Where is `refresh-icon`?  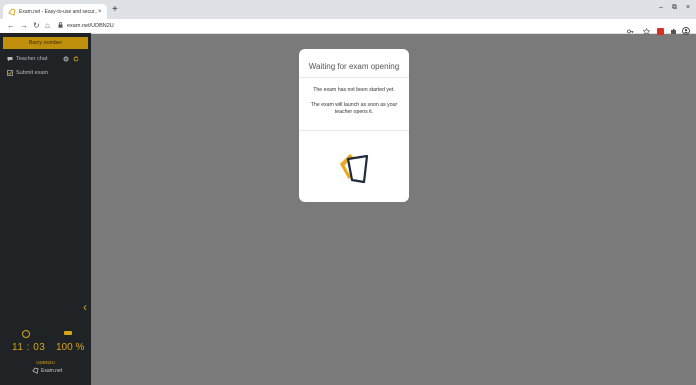
refresh-icon is located at coordinates (76, 59).